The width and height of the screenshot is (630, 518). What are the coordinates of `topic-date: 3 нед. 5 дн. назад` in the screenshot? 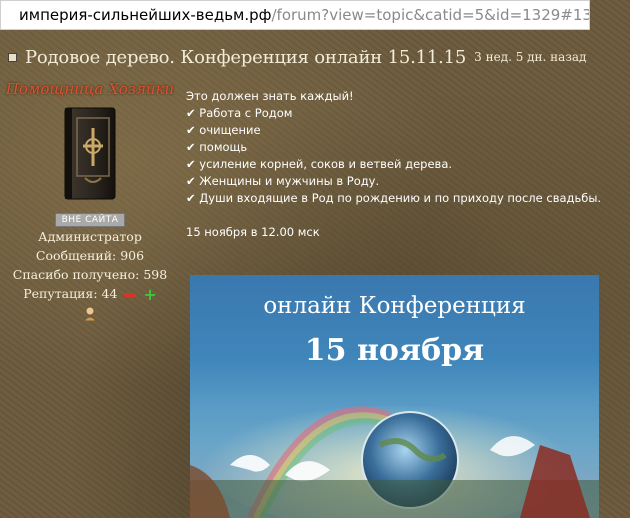 It's located at (530, 57).